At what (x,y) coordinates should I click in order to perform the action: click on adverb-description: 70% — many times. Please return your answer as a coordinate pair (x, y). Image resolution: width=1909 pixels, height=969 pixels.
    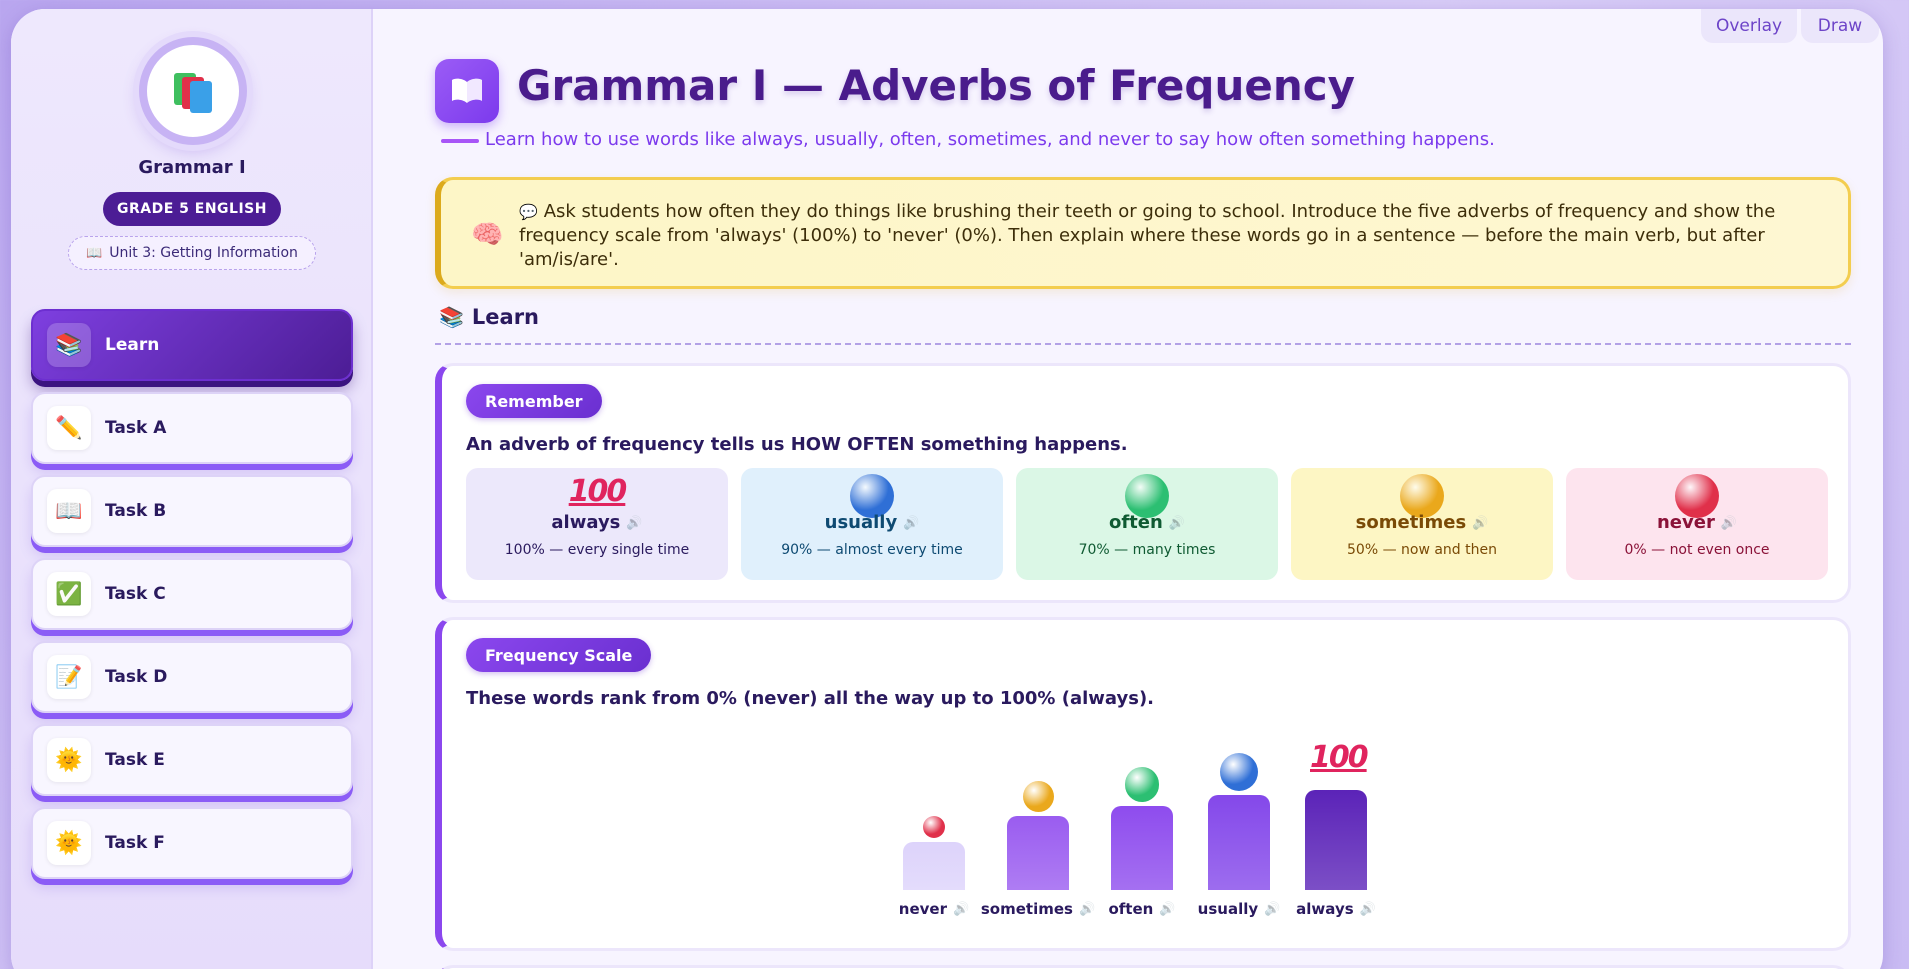
    Looking at the image, I should click on (1147, 550).